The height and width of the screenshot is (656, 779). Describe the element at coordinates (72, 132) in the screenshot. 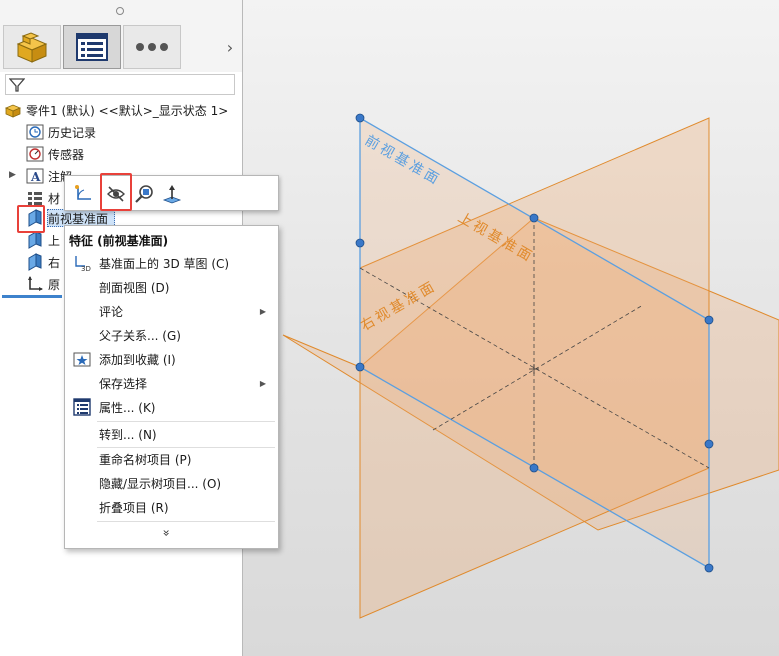

I see `tree-item-label: 历史记录` at that location.